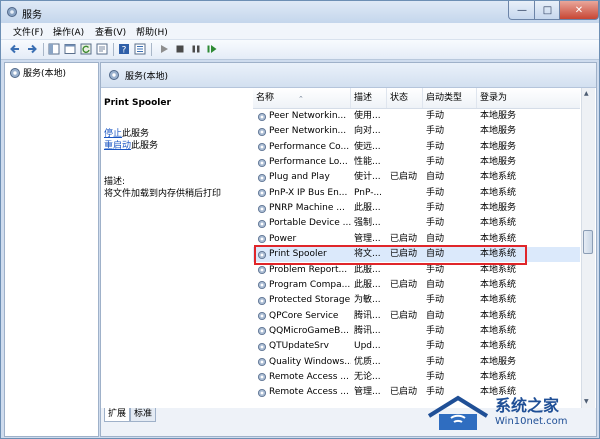 The height and width of the screenshot is (439, 600). What do you see at coordinates (32, 49) in the screenshot?
I see `forward-arrow-icon` at bounding box center [32, 49].